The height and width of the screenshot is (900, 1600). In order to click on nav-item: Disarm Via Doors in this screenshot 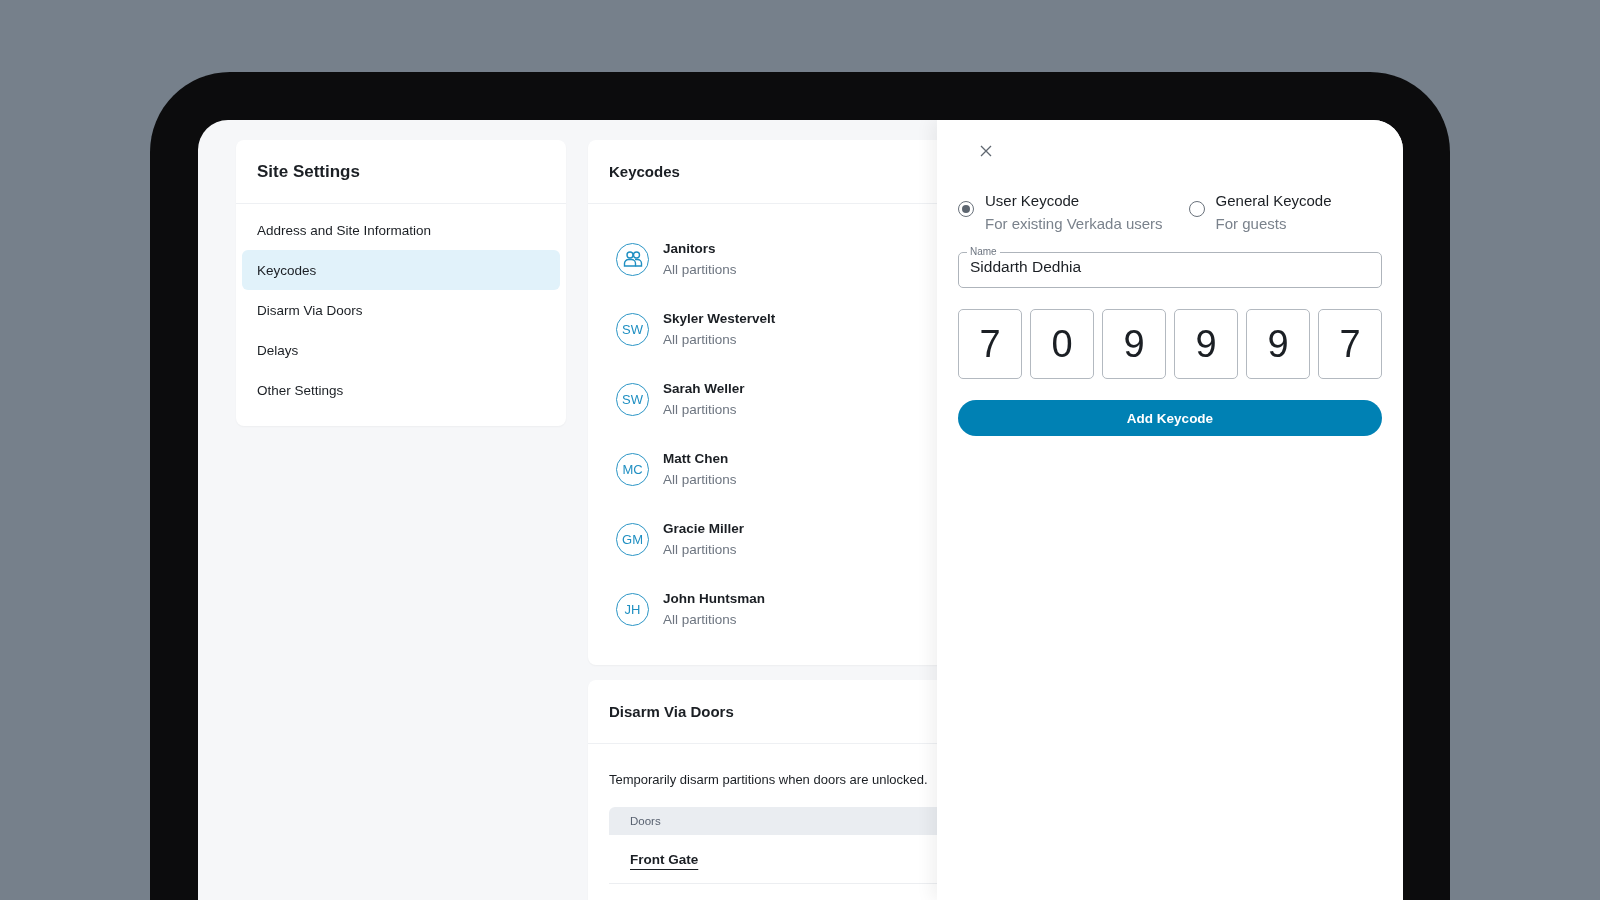, I will do `click(401, 310)`.